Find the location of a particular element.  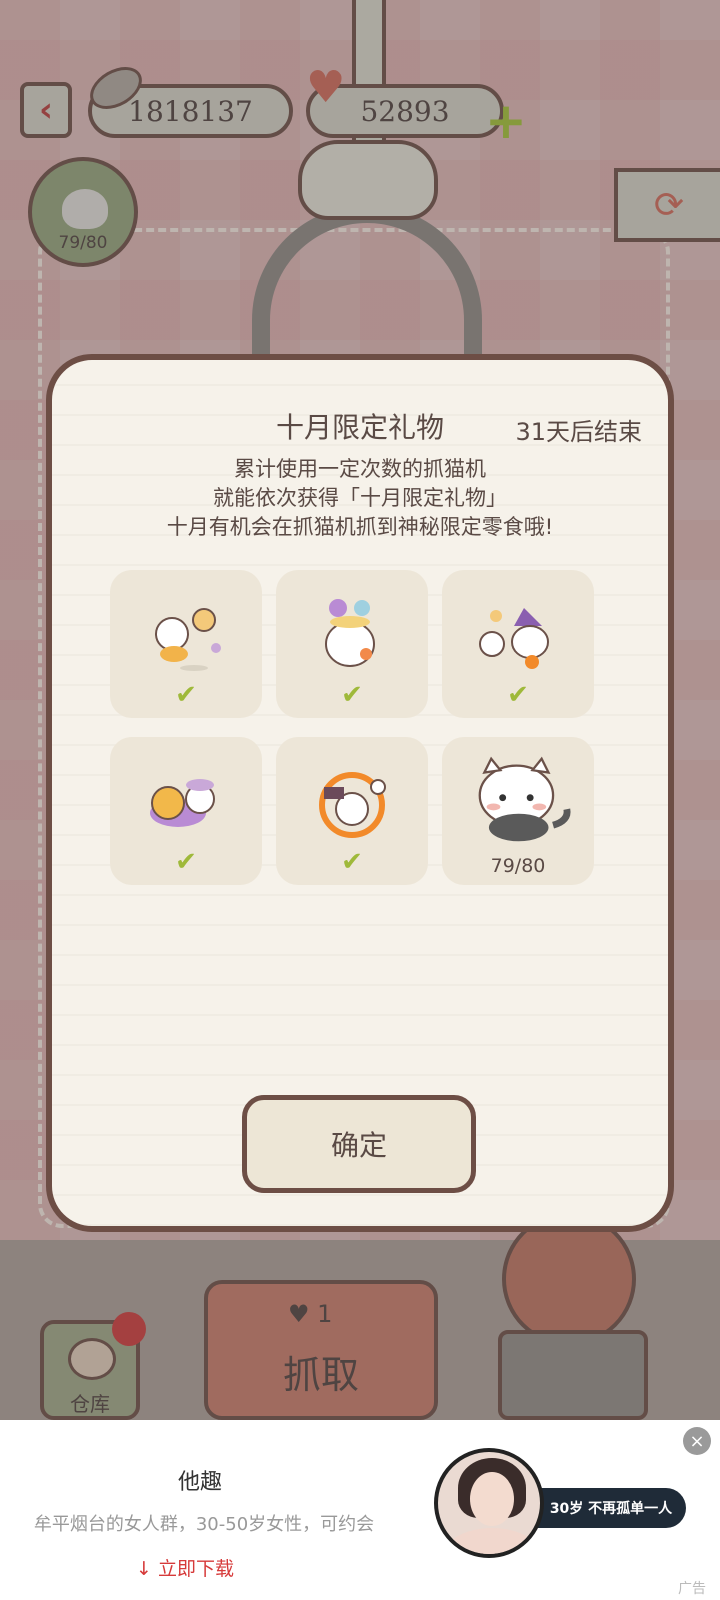

gift-card-locked: 79/80 is located at coordinates (518, 811).